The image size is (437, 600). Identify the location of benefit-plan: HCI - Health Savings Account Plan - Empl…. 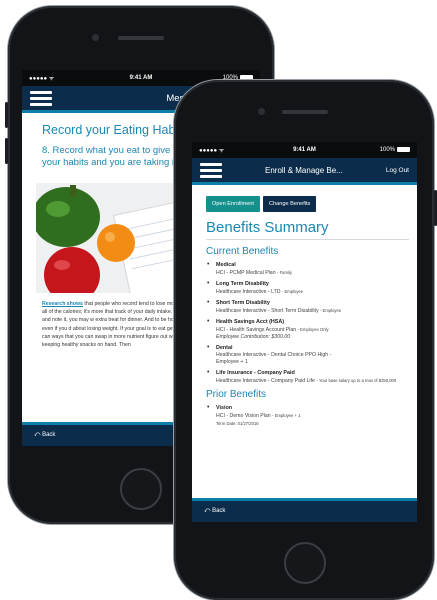
(272, 330).